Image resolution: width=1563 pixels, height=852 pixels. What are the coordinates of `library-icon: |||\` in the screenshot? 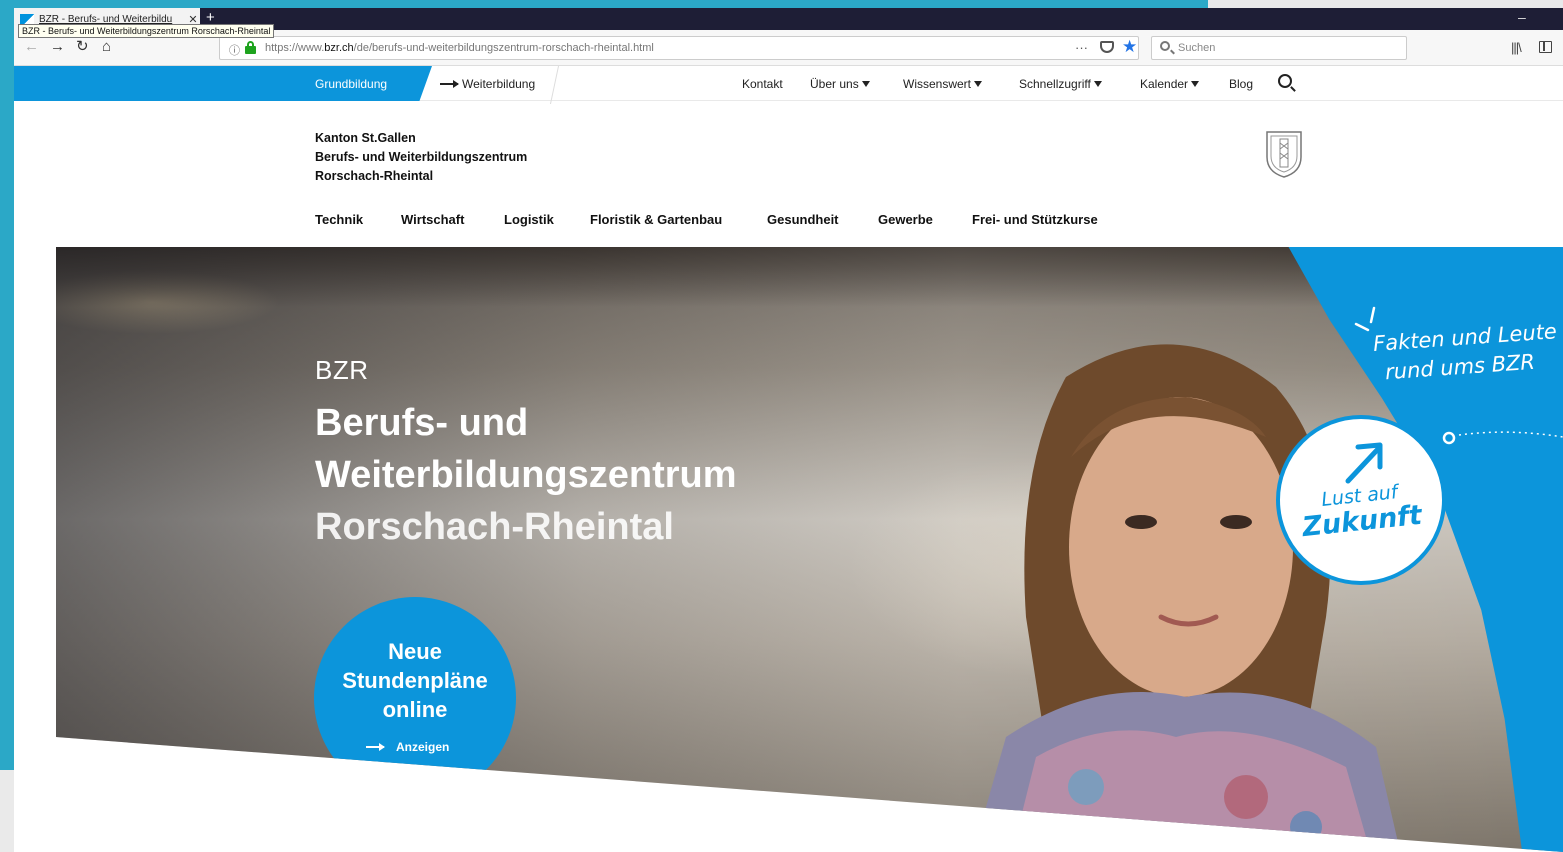 It's located at (1516, 47).